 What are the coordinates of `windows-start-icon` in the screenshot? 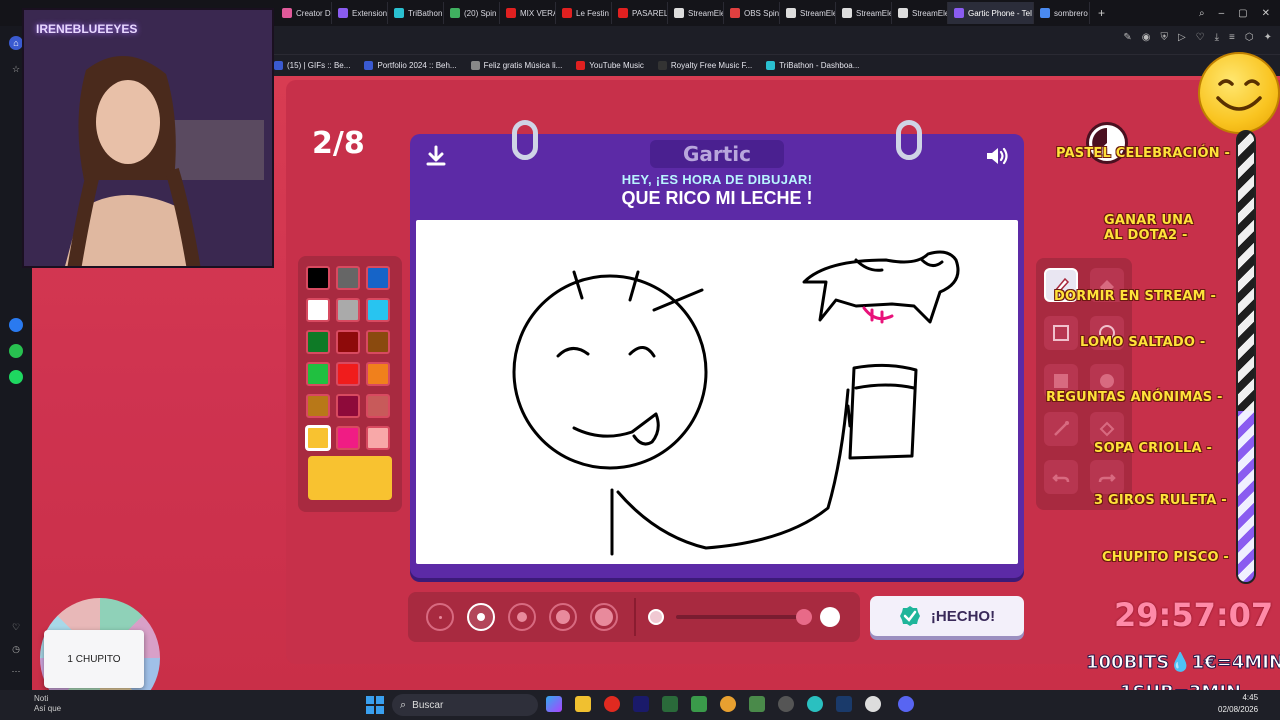 It's located at (375, 705).